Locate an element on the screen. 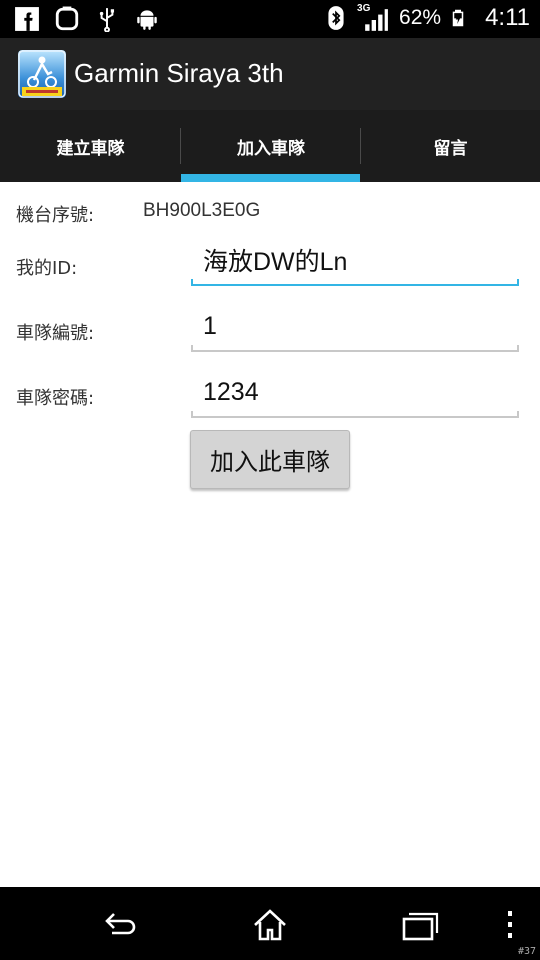 This screenshot has width=540, height=960. back-icon is located at coordinates (120, 925).